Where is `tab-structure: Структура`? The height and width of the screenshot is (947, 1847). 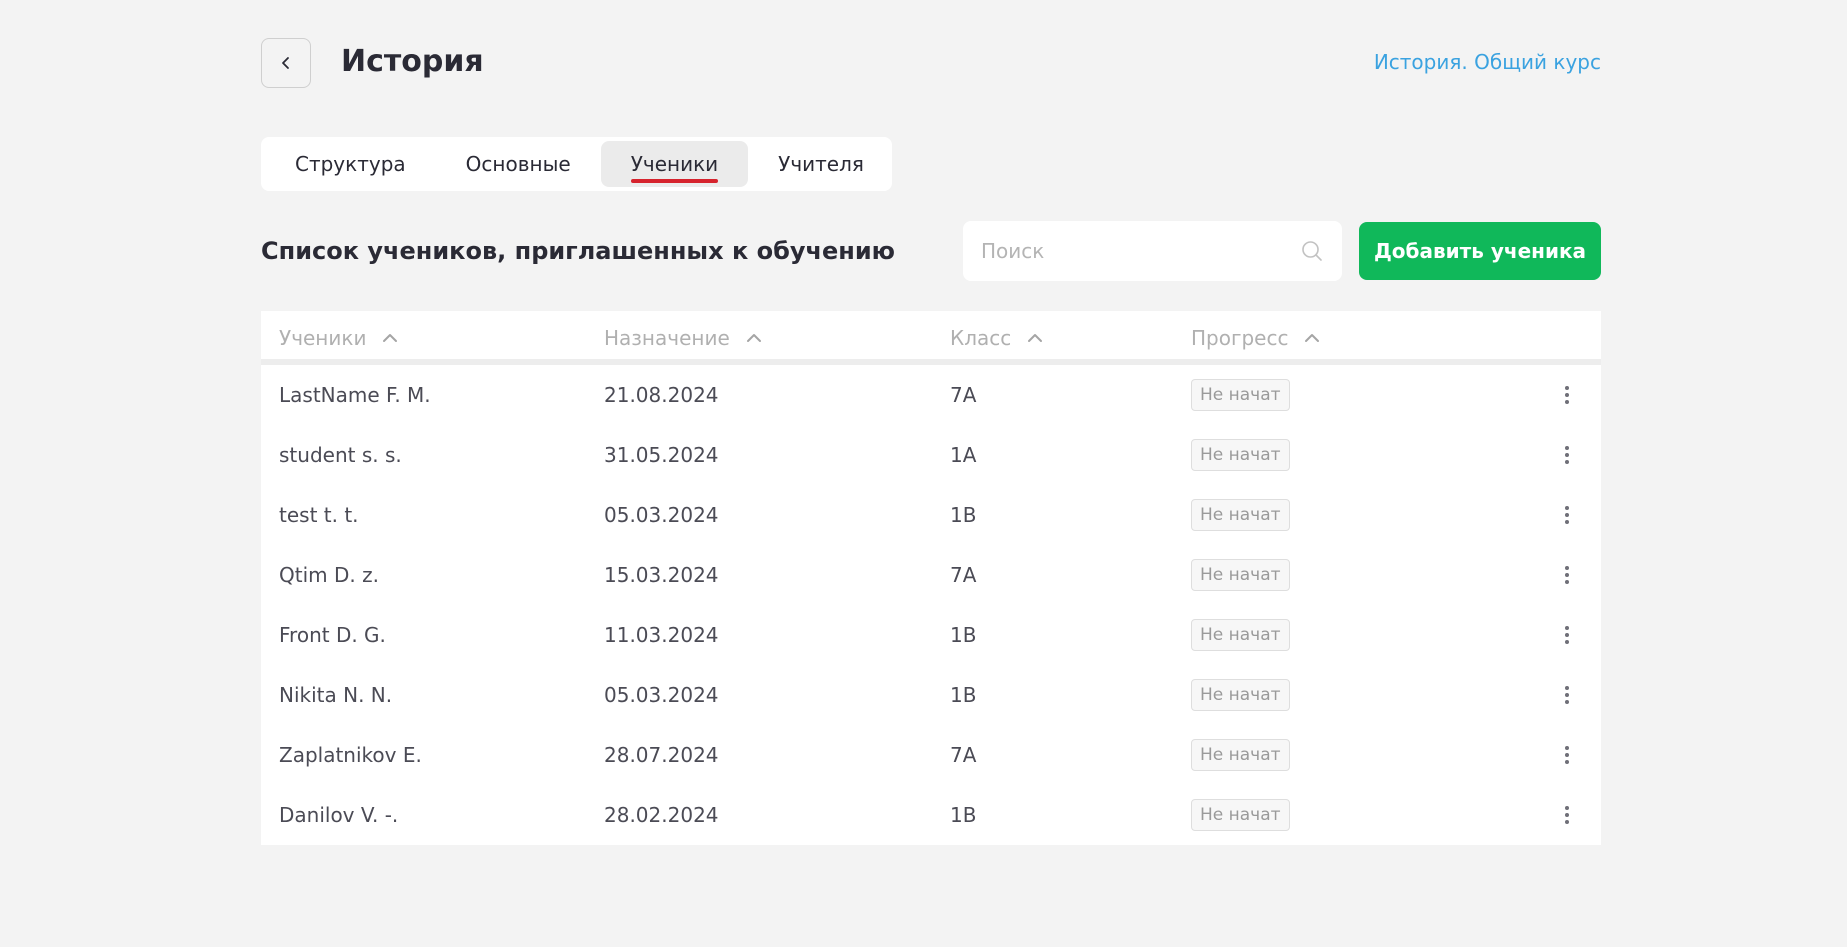 tab-structure: Структура is located at coordinates (350, 164).